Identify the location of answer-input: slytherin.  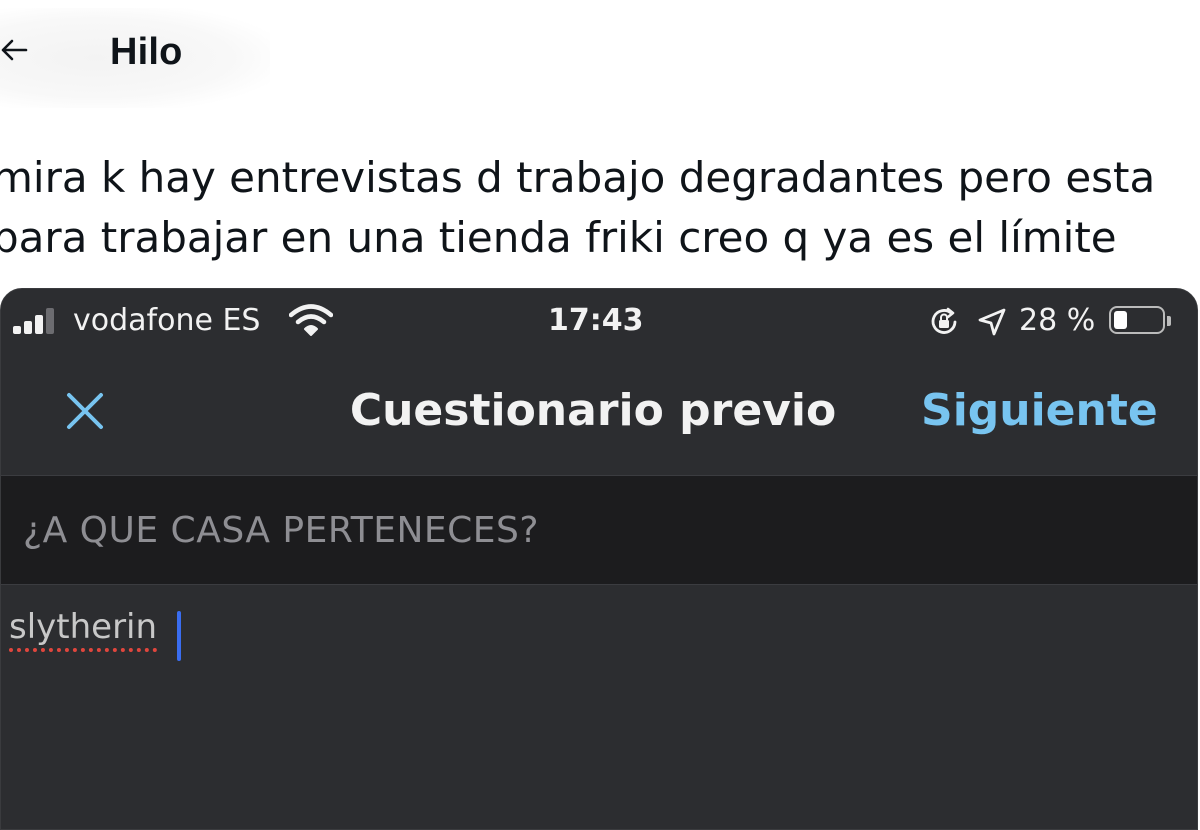
(95, 637).